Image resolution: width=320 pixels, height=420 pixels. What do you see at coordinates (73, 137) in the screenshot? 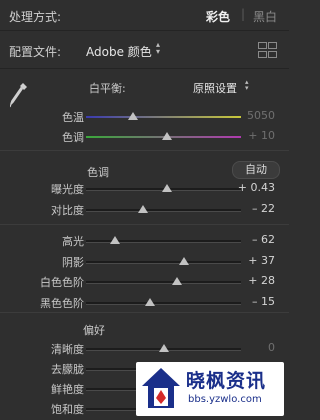
I see `slider-label: 色调` at bounding box center [73, 137].